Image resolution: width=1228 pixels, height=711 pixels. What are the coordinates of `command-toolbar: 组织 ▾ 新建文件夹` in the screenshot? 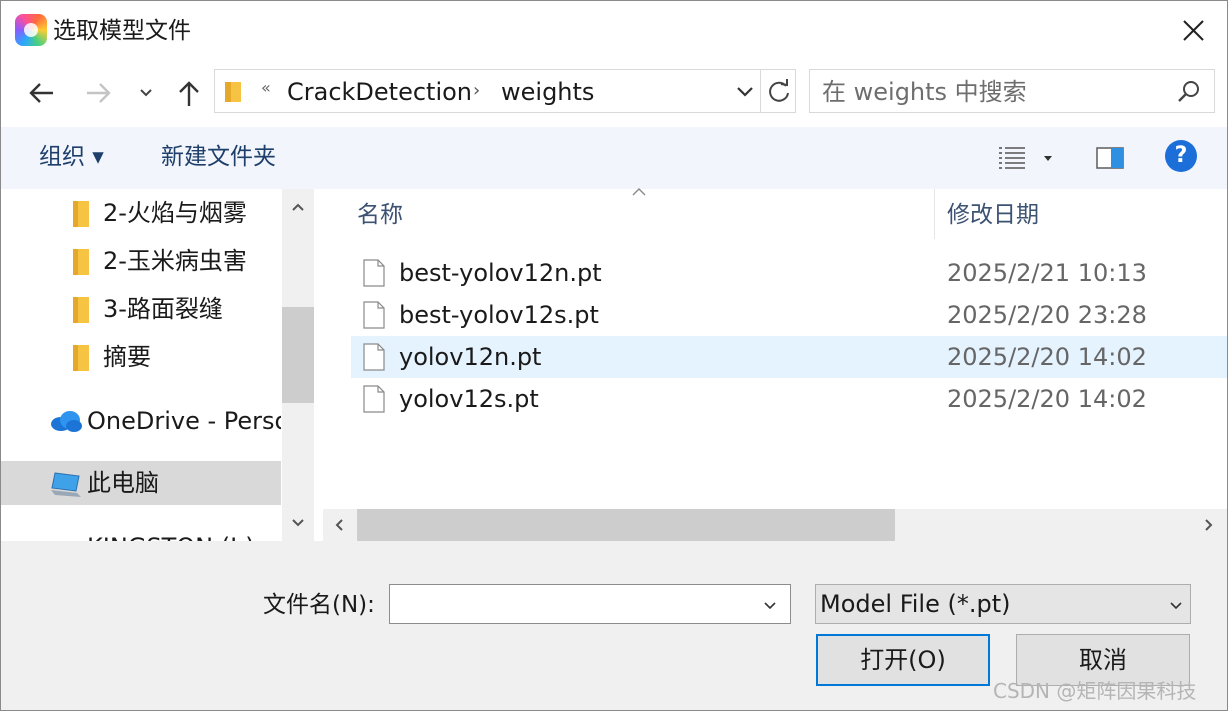 It's located at (614, 158).